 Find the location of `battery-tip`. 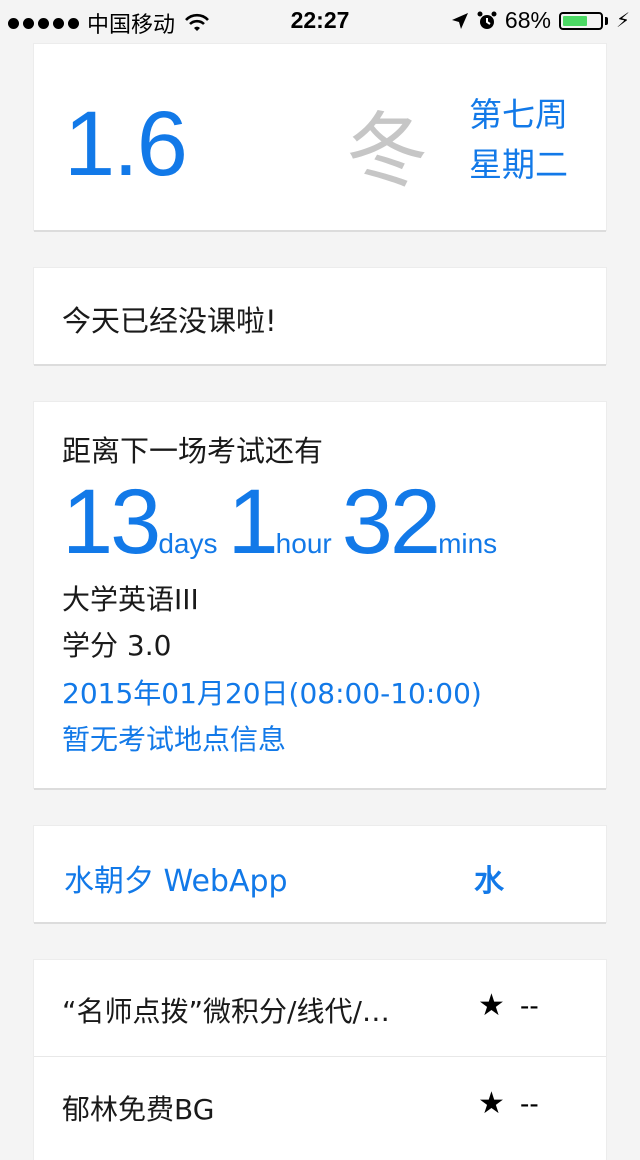

battery-tip is located at coordinates (606, 20).